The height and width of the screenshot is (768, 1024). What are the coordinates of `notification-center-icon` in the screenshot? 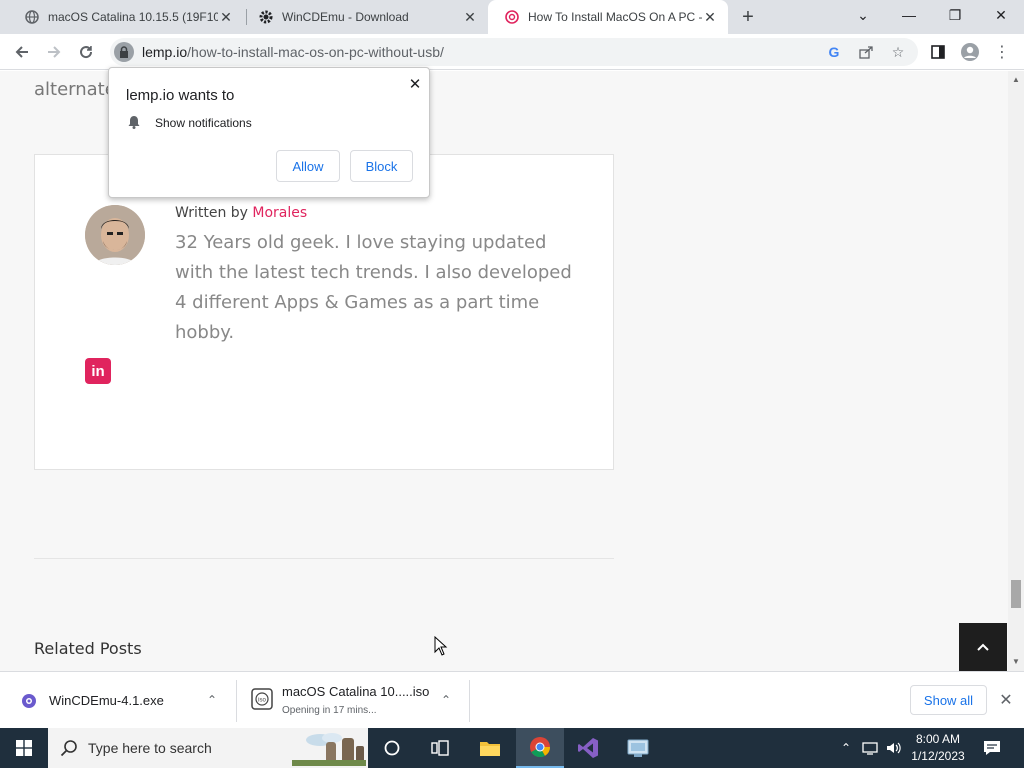 It's located at (992, 748).